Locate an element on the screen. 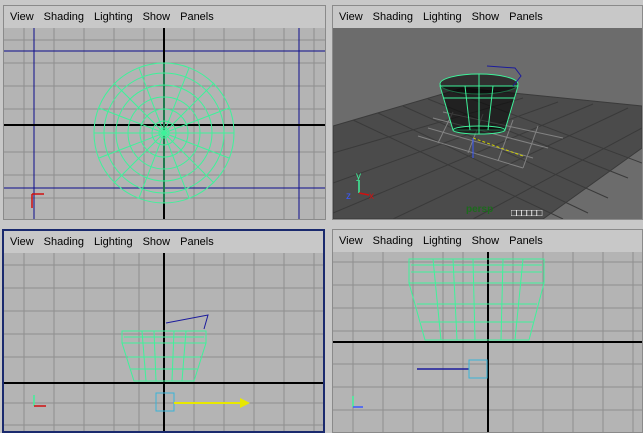 This screenshot has height=433, width=643. hud-readout: □□□□□□ is located at coordinates (526, 213).